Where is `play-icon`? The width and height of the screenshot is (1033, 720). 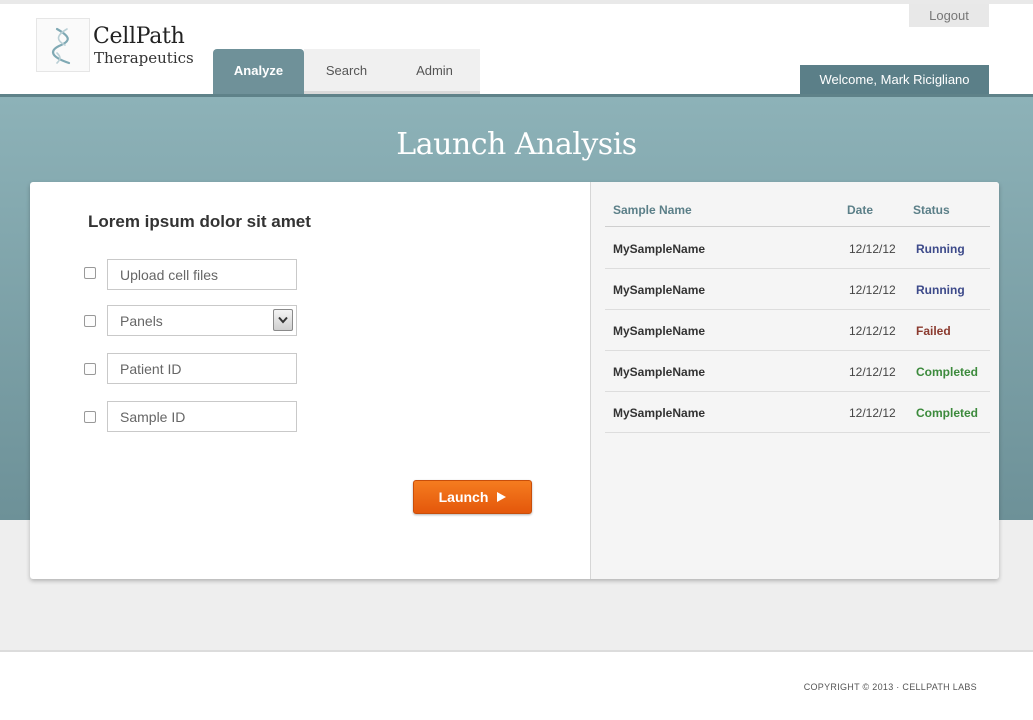 play-icon is located at coordinates (502, 497).